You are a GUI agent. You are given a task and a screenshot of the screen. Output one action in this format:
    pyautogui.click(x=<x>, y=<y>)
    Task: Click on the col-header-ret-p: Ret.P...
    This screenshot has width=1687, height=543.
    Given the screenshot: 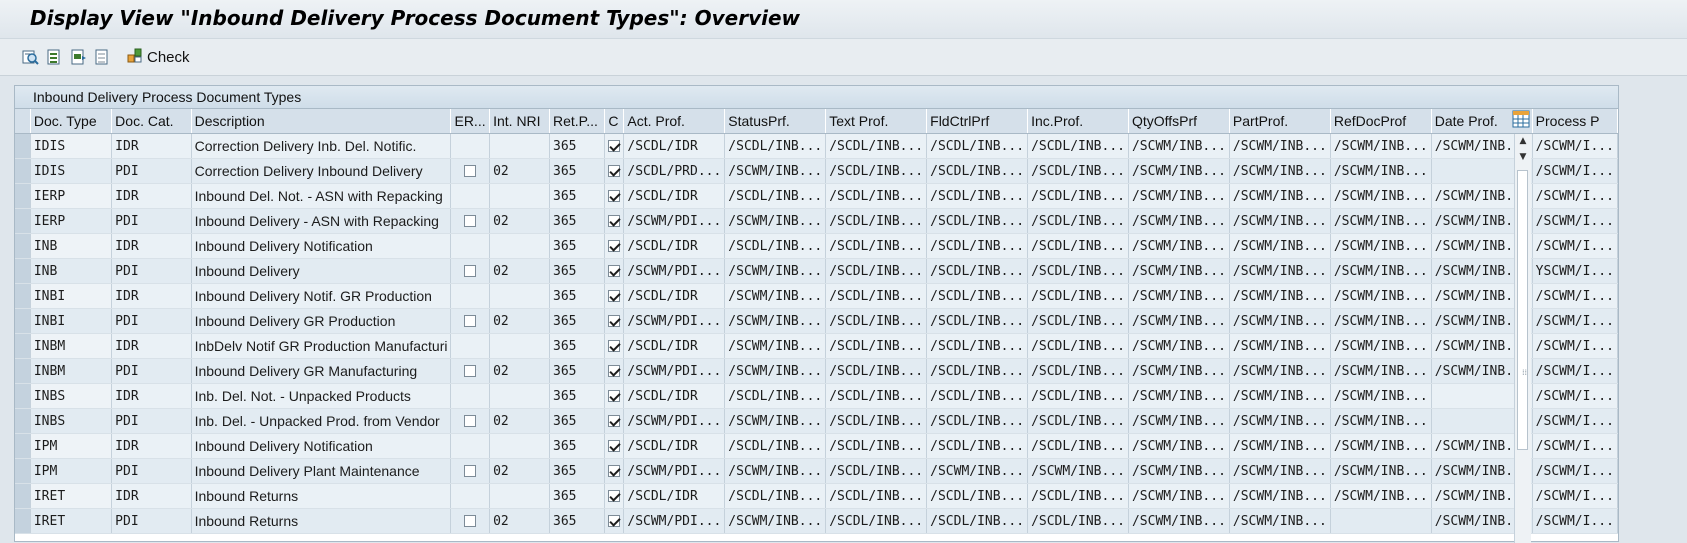 What is the action you would take?
    pyautogui.click(x=577, y=121)
    